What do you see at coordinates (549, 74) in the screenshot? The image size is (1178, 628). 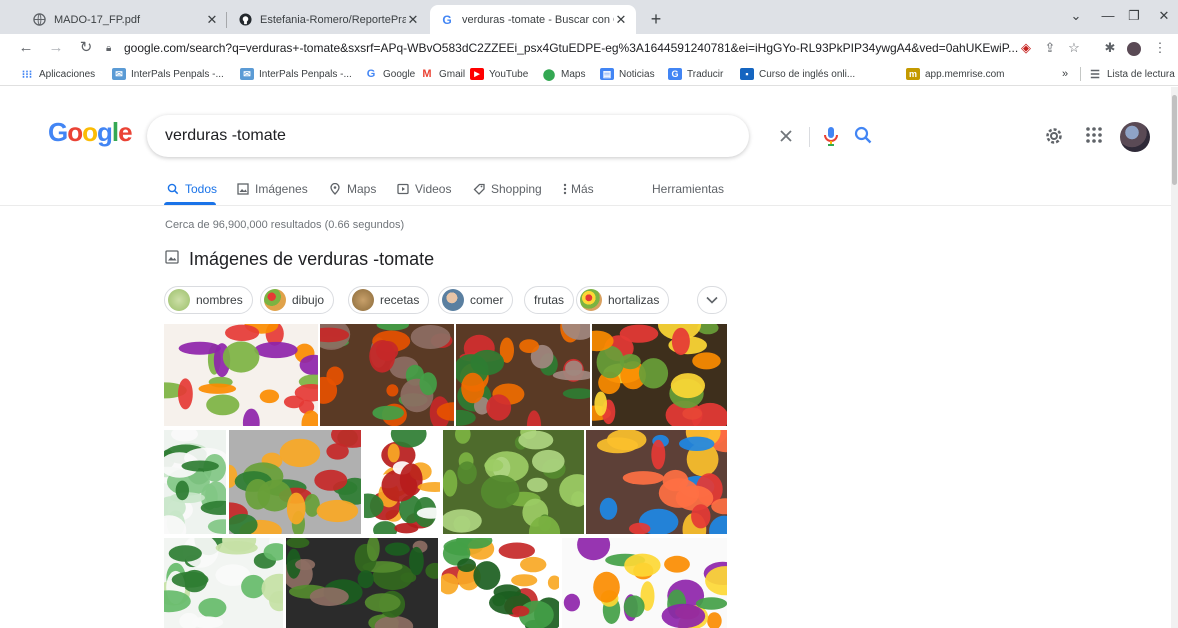 I see `maps-pin-icon: ⬤` at bounding box center [549, 74].